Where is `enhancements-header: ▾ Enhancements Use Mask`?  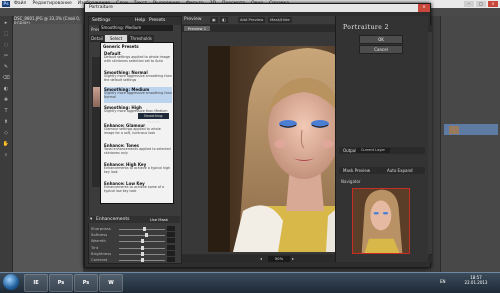 enhancements-header: ▾ Enhancements Use Mask is located at coordinates (134, 219).